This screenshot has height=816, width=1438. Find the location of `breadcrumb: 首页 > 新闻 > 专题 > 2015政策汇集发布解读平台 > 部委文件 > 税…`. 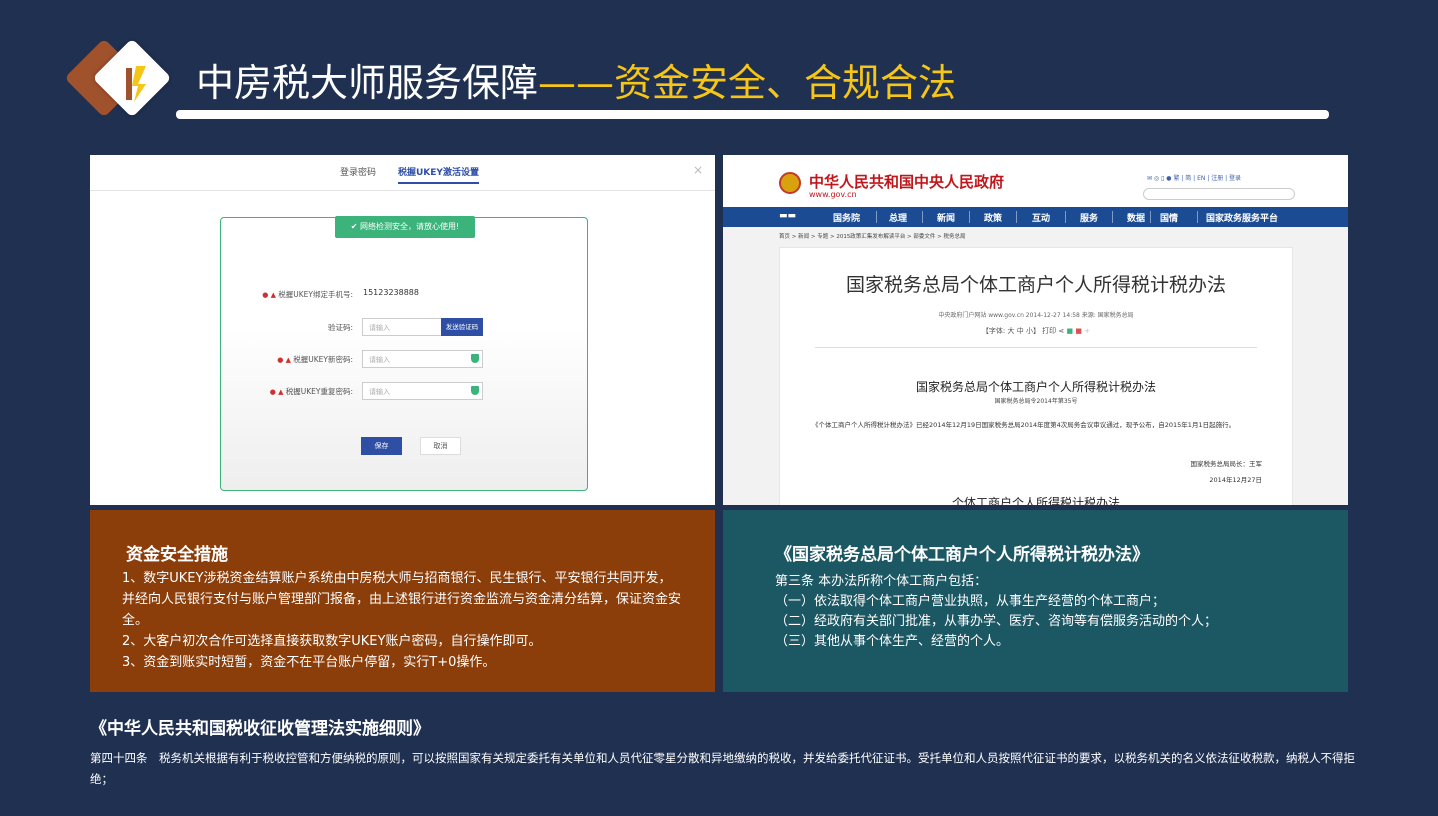

breadcrumb: 首页 > 新闻 > 专题 > 2015政策汇集发布解读平台 > 部委文件 > 税… is located at coordinates (872, 236).